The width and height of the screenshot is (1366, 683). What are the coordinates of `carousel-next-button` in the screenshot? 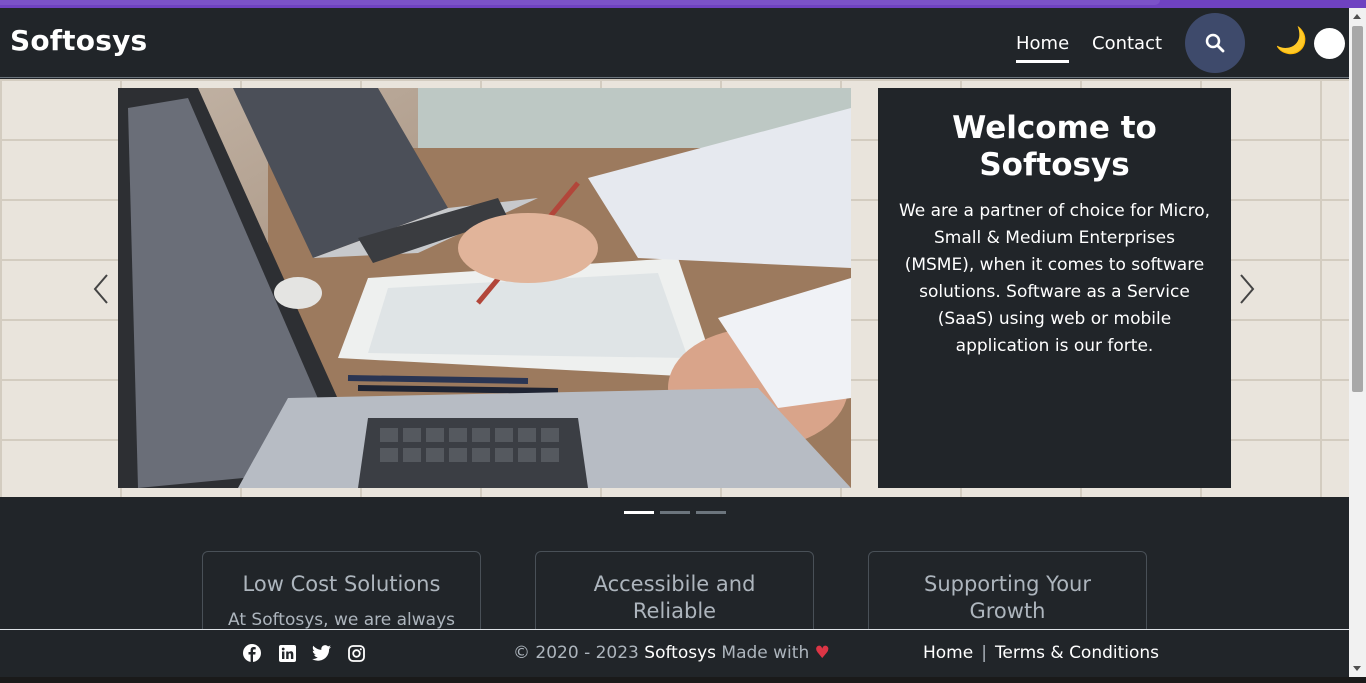 It's located at (1247, 289).